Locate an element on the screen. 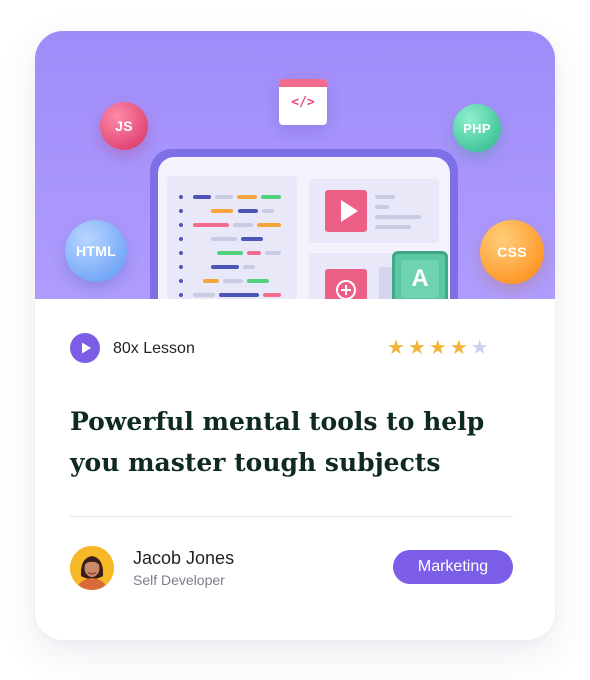 The height and width of the screenshot is (680, 590). author-avatar is located at coordinates (92, 568).